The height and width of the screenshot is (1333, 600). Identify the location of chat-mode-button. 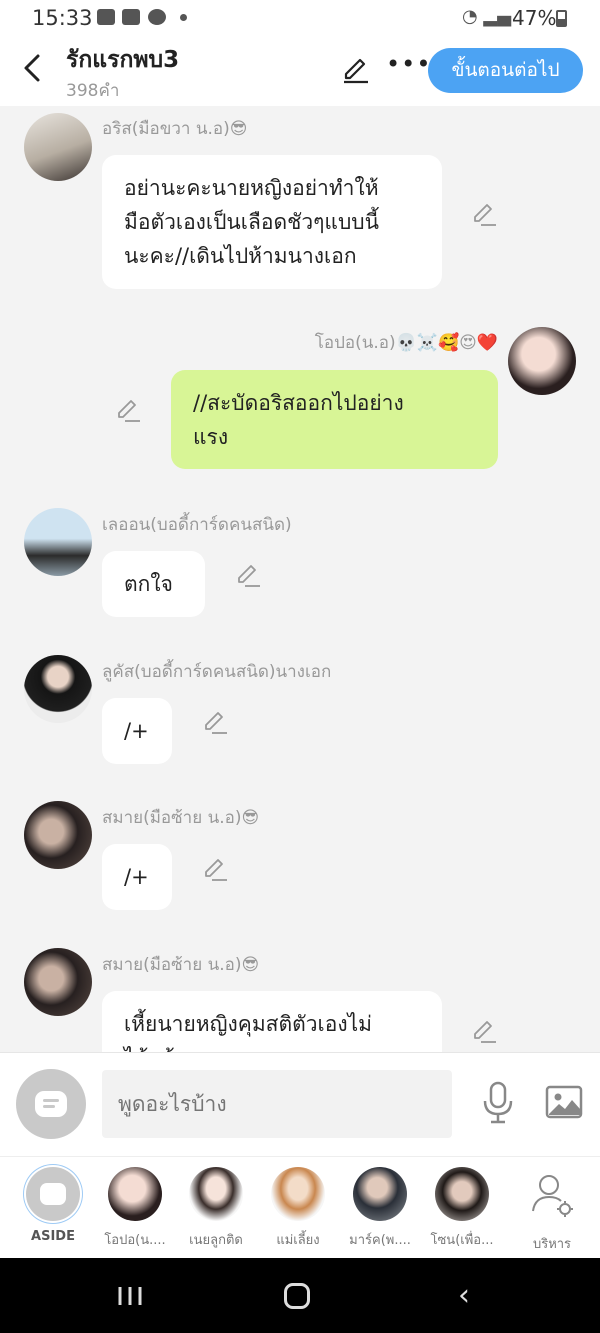
(51, 1104).